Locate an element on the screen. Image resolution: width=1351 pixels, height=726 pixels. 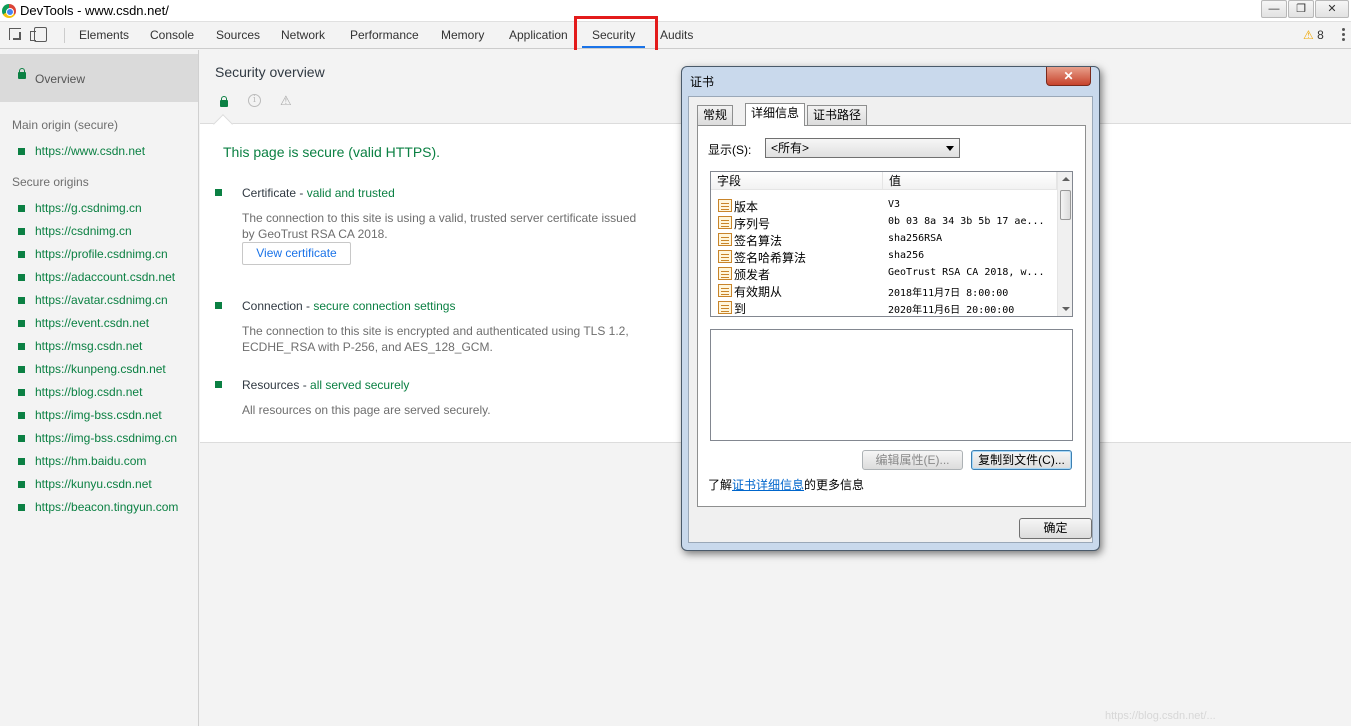
certificate-title: Certificate - valid and trusted is located at coordinates (318, 193).